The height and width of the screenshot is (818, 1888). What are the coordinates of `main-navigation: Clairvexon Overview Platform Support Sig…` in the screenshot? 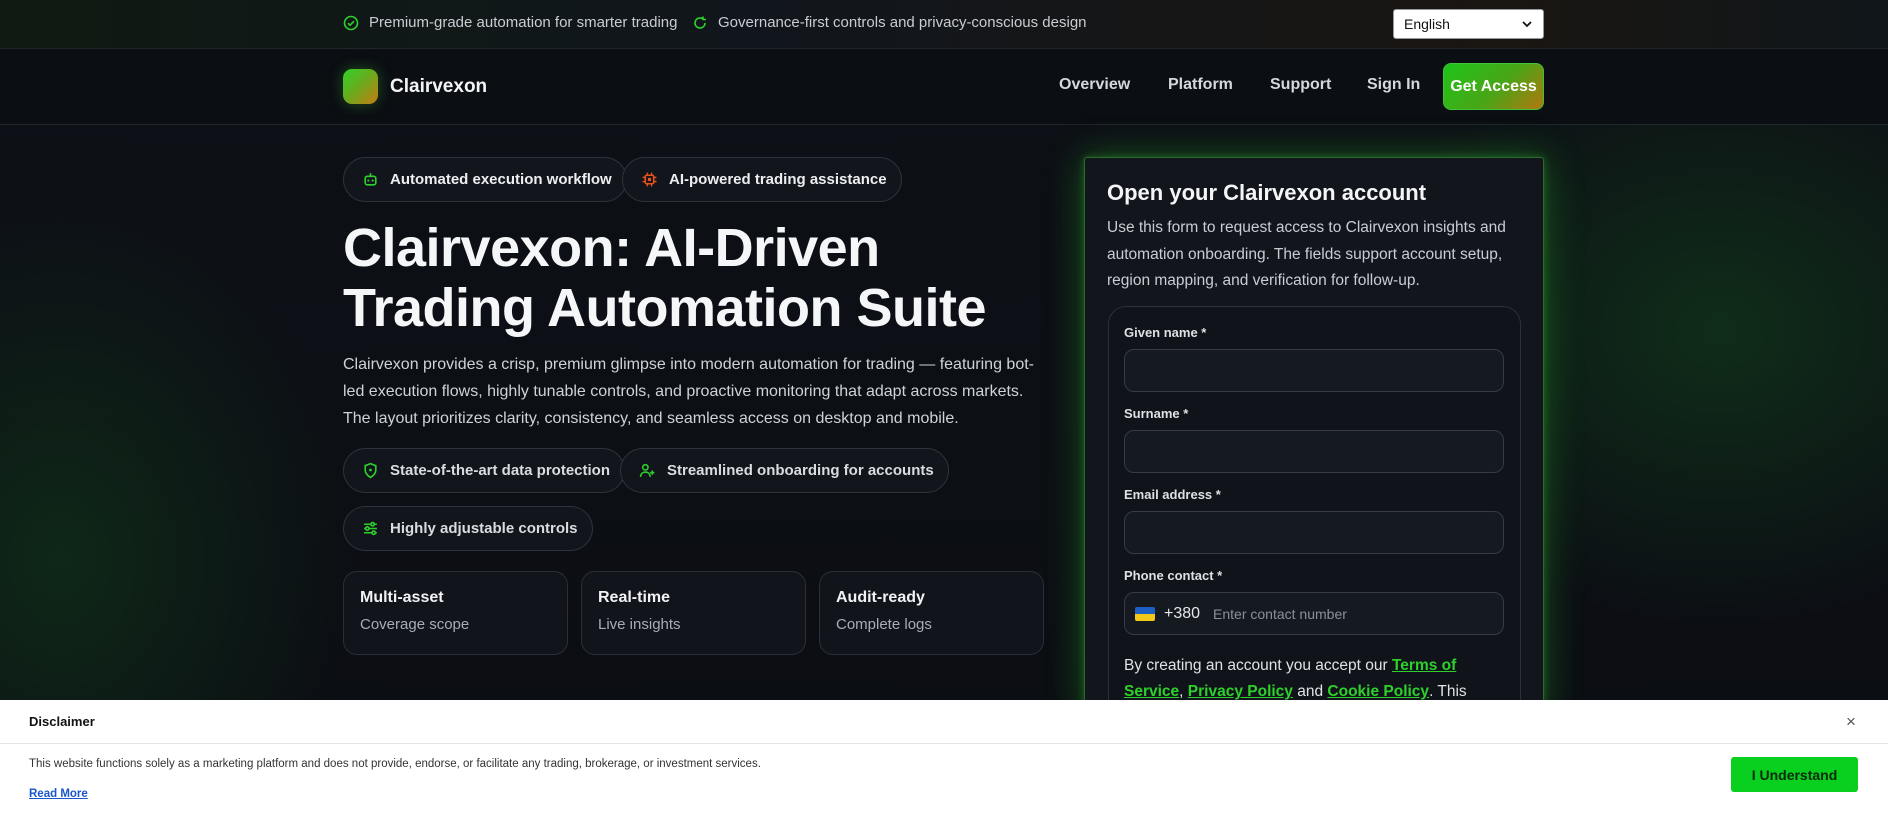 It's located at (944, 87).